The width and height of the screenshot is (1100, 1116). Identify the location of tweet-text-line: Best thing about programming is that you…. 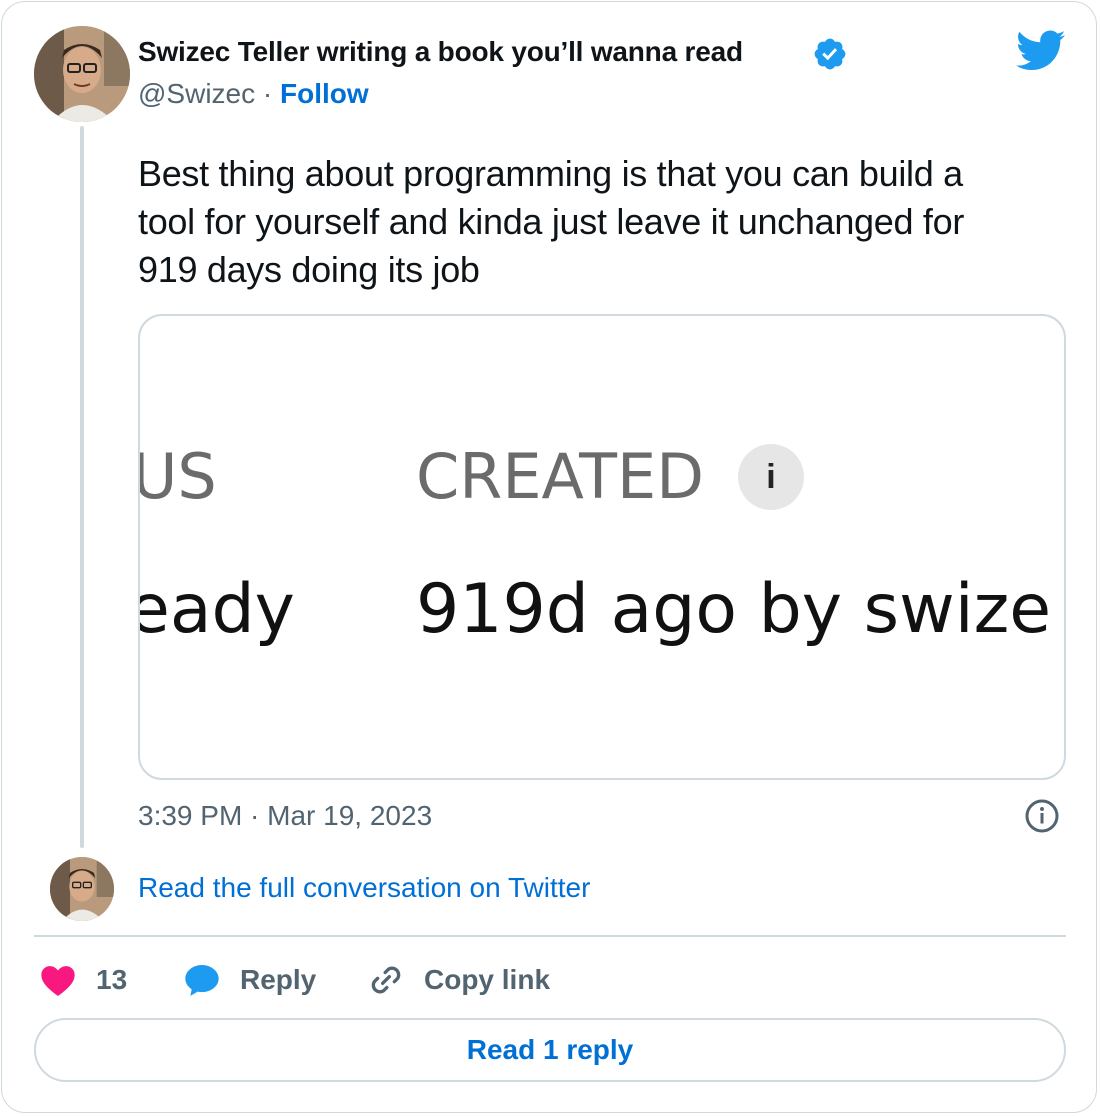
(550, 173).